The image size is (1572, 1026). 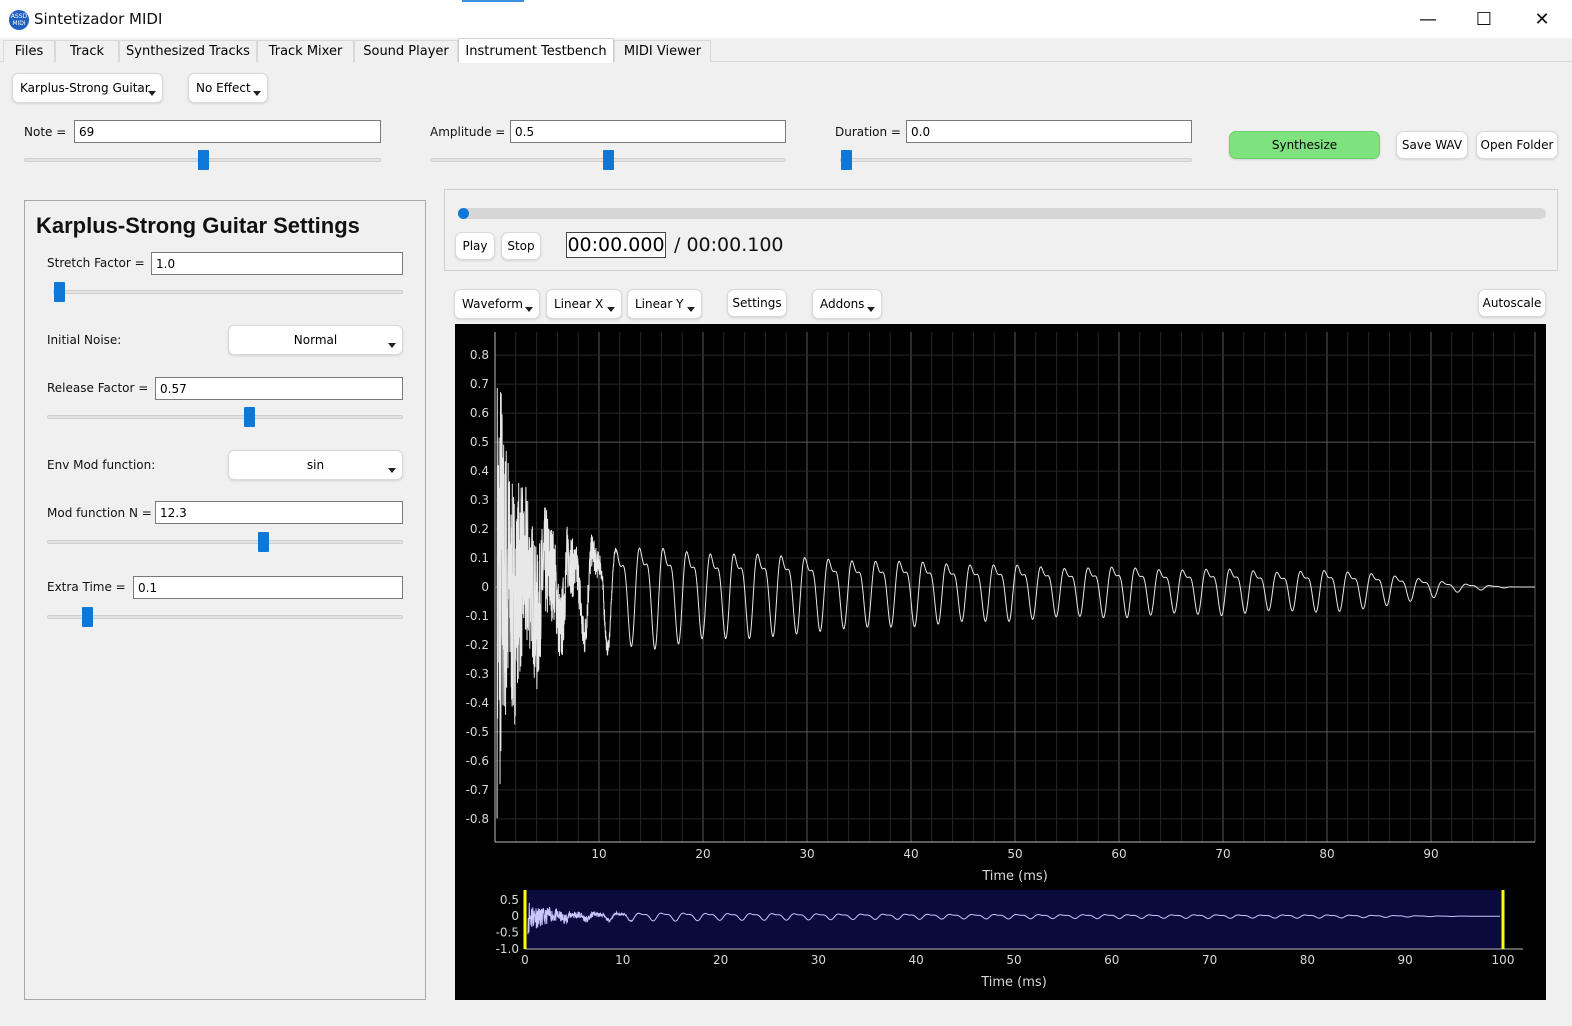 I want to click on release-factor-label: Release Factor =, so click(x=98, y=388).